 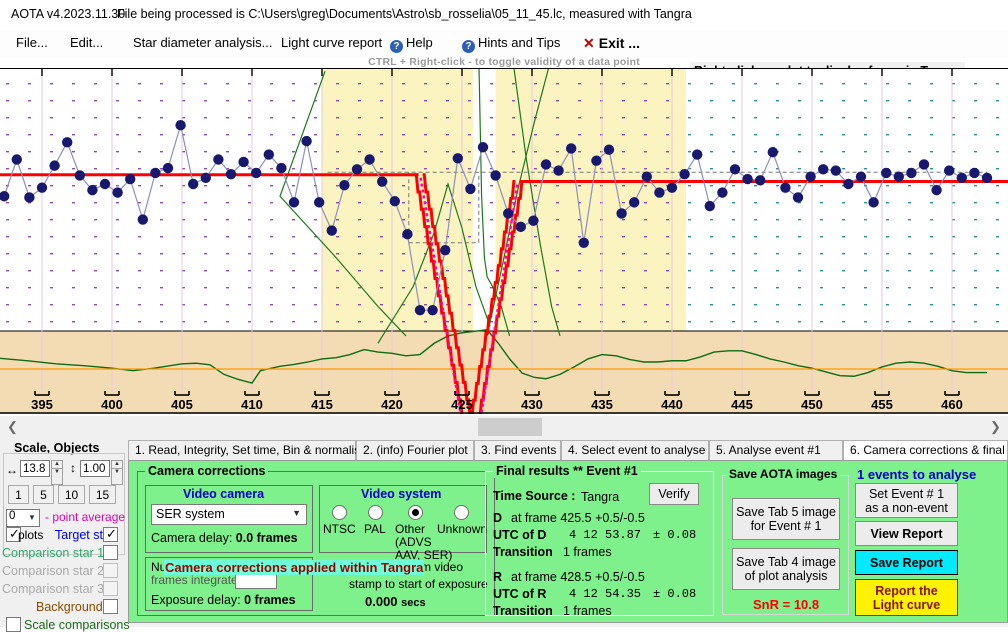 I want to click on exposure-delay-label: Exposure delay:, so click(x=196, y=600).